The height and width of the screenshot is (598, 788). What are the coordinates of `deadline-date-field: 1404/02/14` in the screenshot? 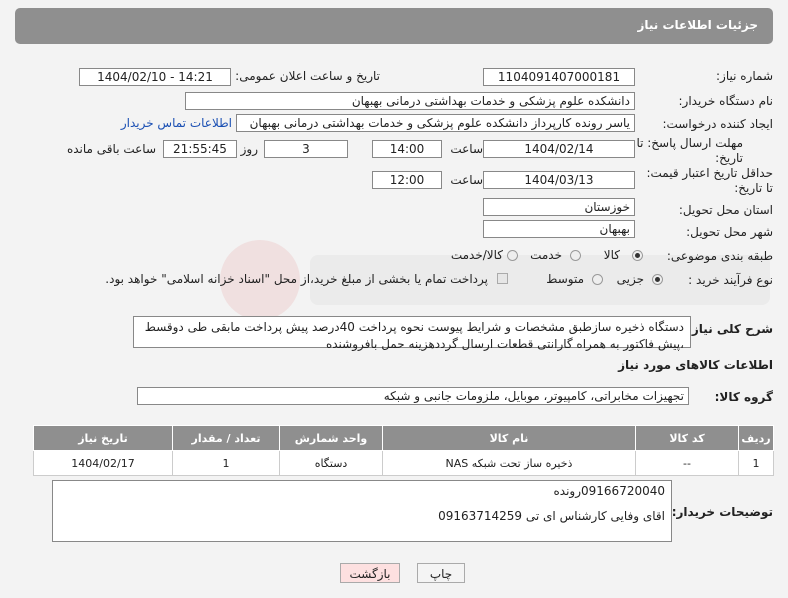 It's located at (559, 149).